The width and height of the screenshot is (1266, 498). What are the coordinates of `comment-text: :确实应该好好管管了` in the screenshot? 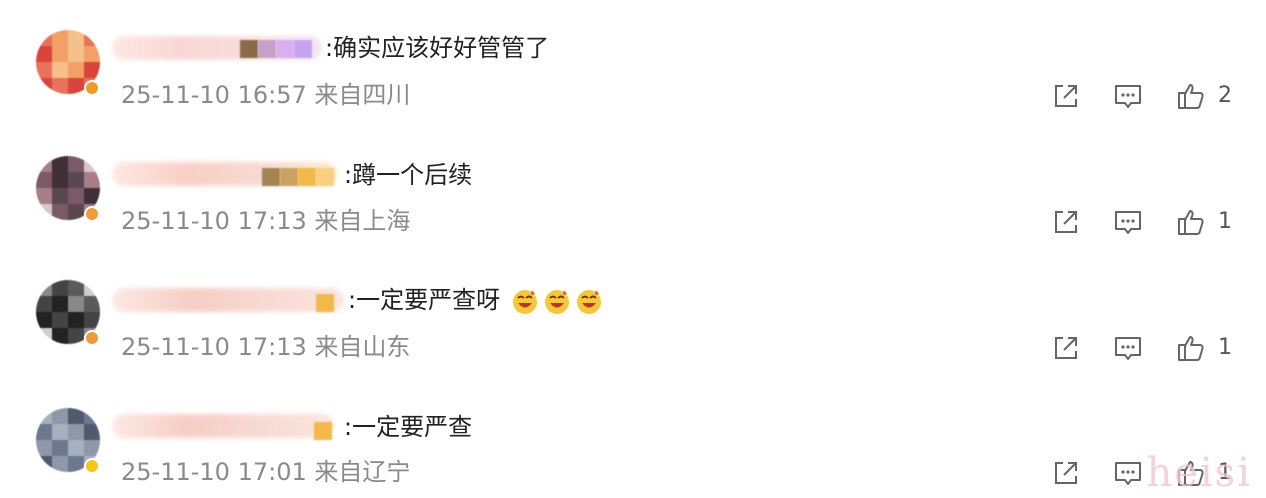 It's located at (437, 48).